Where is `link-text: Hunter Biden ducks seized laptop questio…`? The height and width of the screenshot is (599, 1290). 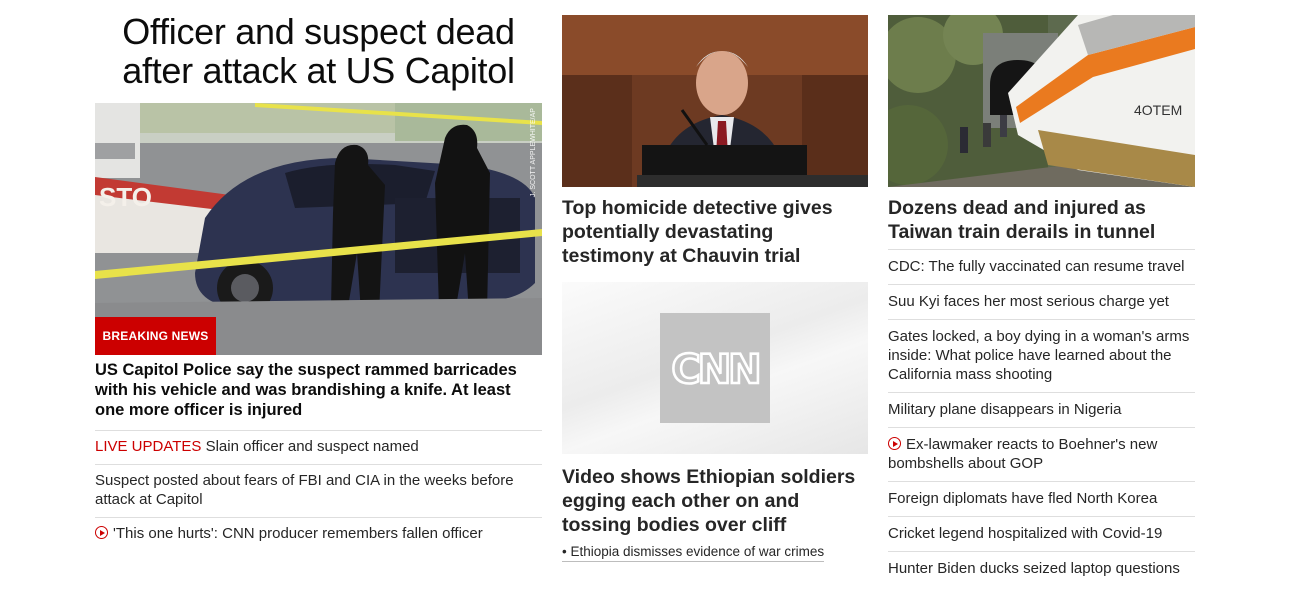 link-text: Hunter Biden ducks seized laptop questio… is located at coordinates (1034, 568).